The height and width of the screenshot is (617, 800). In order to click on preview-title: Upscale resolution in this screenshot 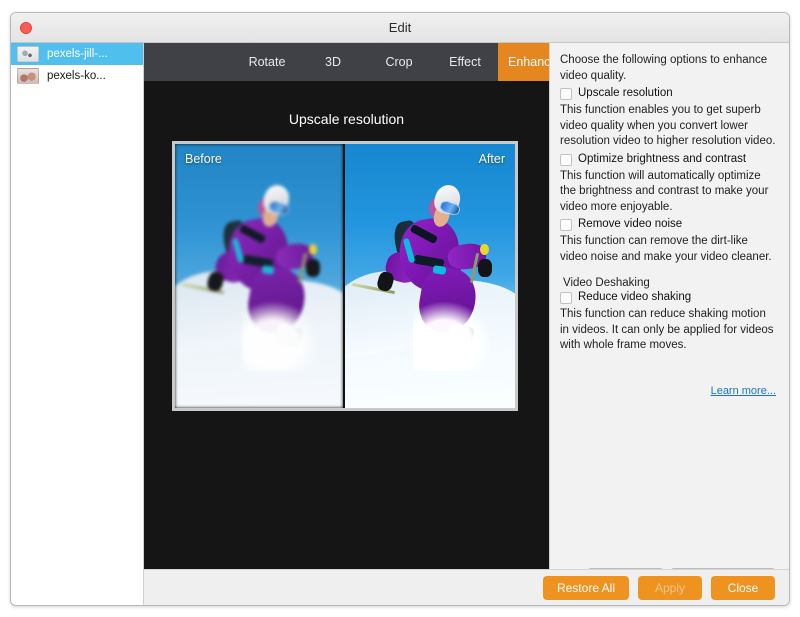, I will do `click(346, 119)`.